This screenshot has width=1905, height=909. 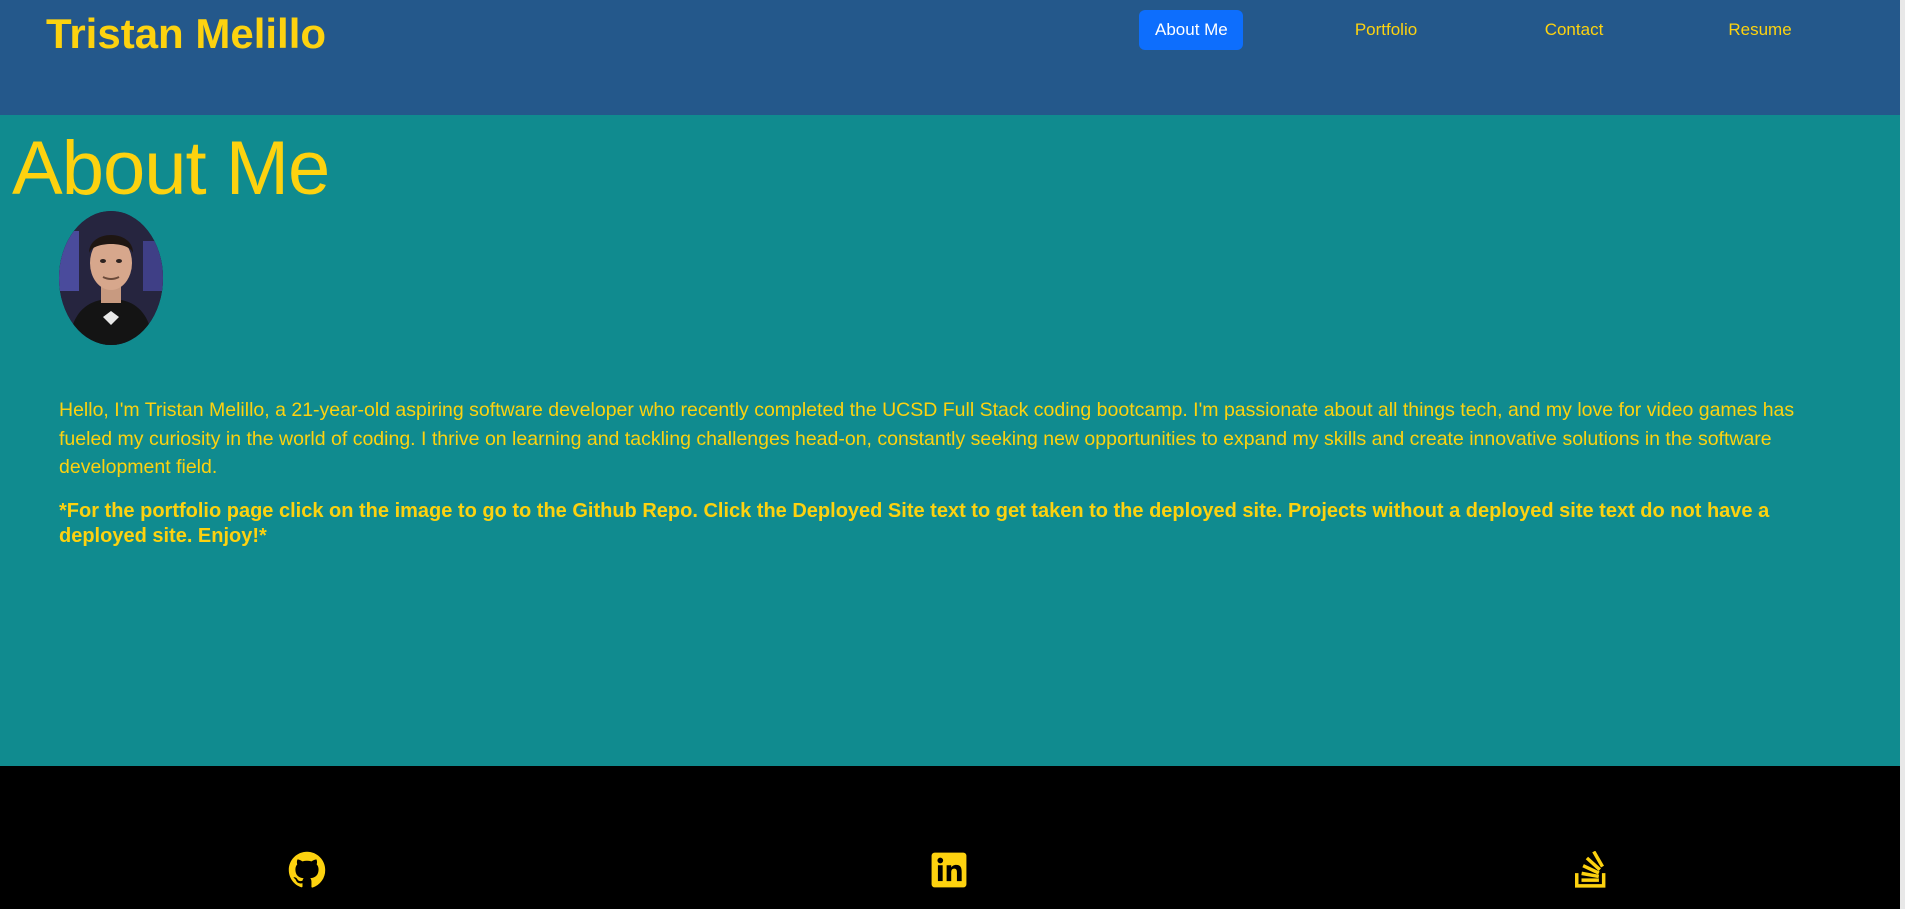 I want to click on linkedin-icon, so click(x=949, y=870).